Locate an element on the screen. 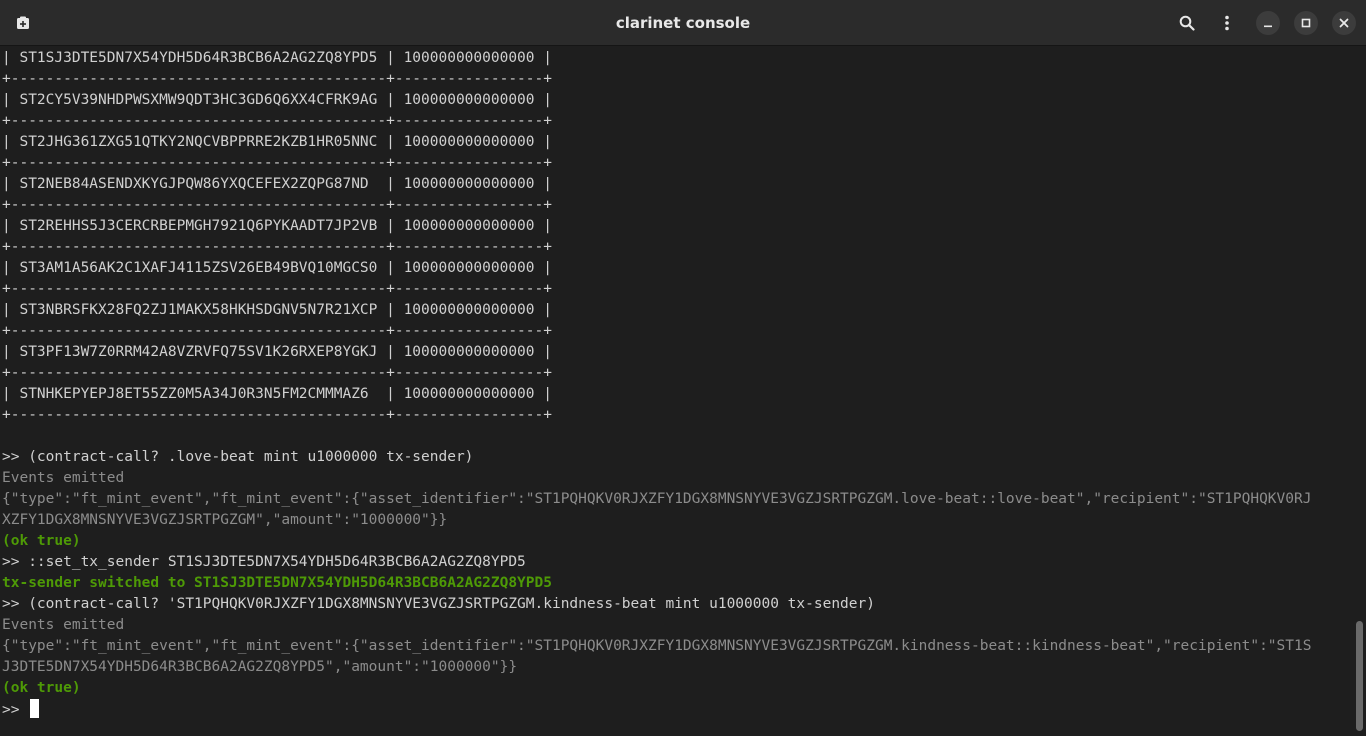  new-tab-button is located at coordinates (23, 23).